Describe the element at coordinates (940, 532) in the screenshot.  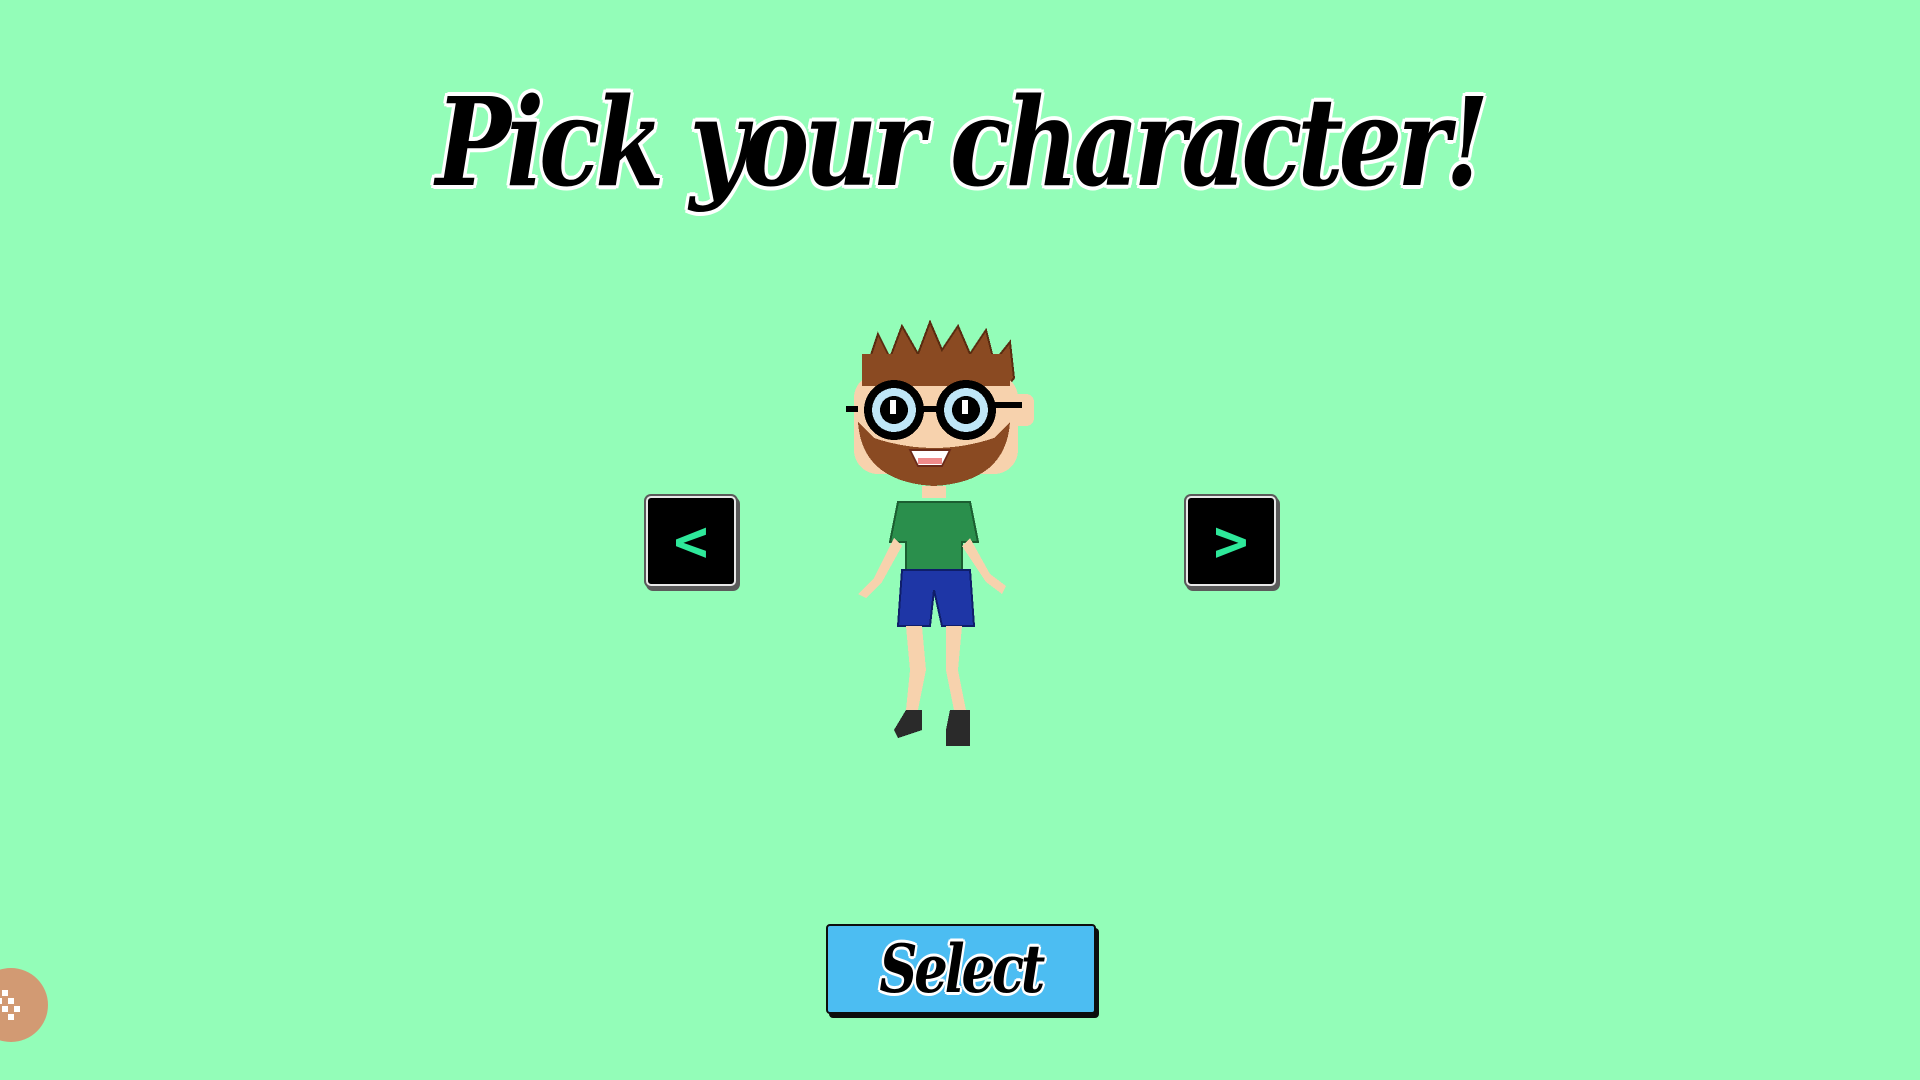
I see `bearded-character-sprite-icon` at that location.